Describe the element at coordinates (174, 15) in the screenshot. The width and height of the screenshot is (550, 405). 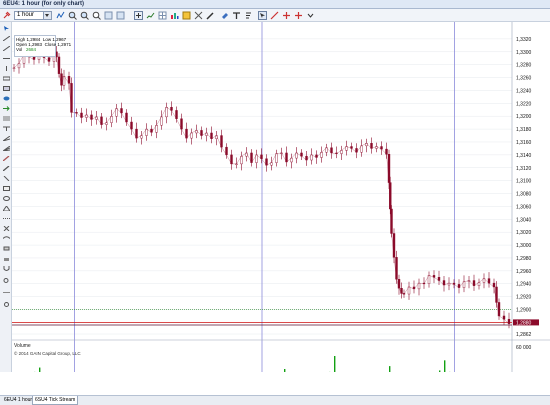
I see `bar-chart-icon` at that location.